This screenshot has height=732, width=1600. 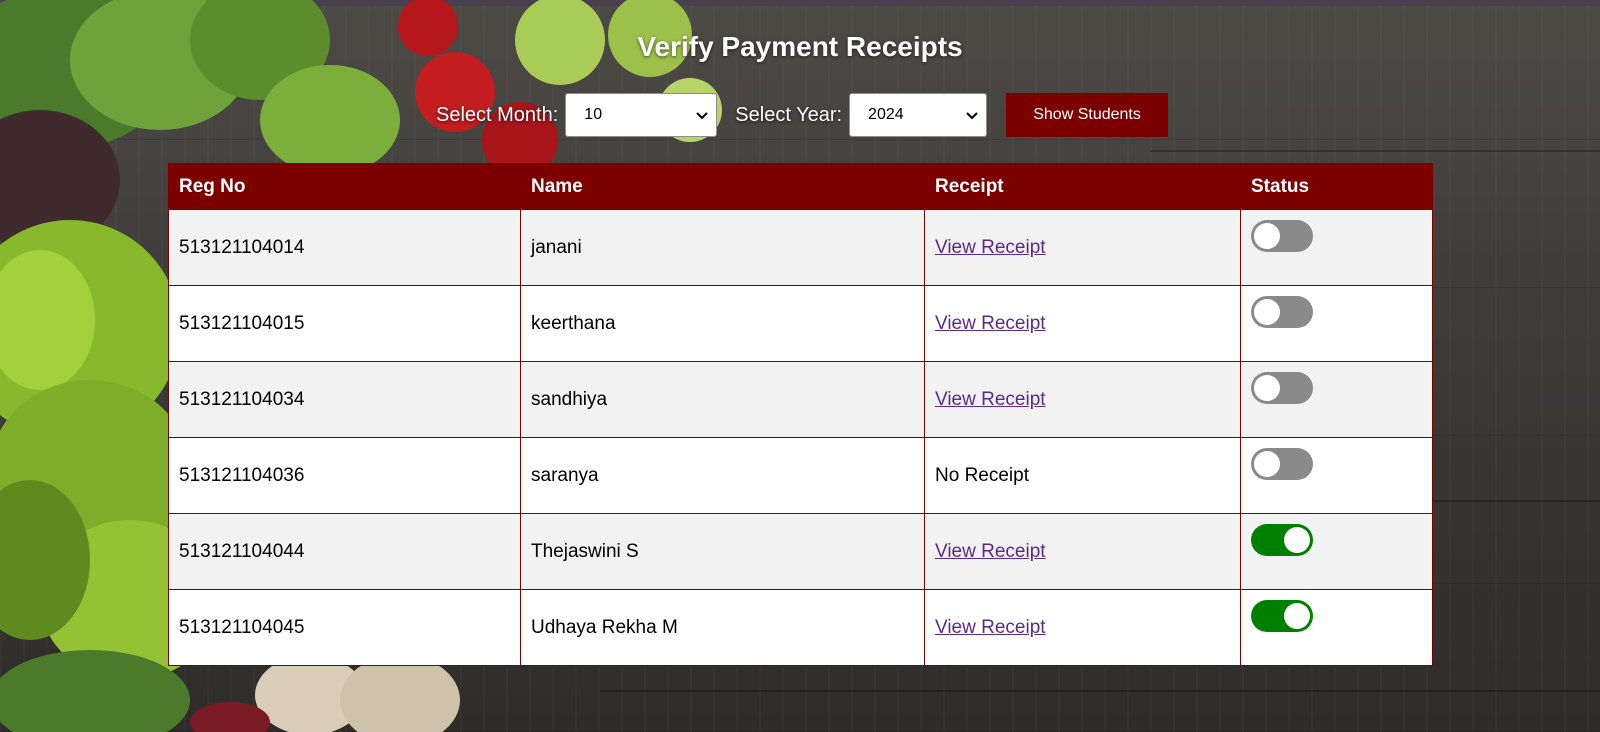 I want to click on table-row: 513121104044 Thejaswini S View Receipt, so click(x=800, y=551).